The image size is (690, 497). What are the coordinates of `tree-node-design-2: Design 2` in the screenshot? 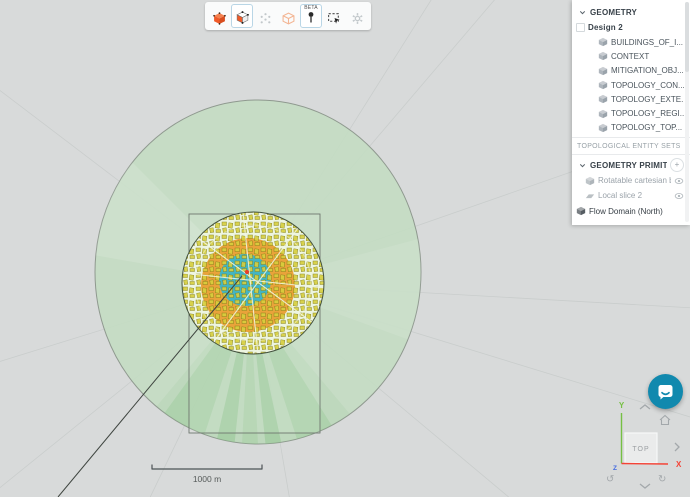 It's located at (631, 27).